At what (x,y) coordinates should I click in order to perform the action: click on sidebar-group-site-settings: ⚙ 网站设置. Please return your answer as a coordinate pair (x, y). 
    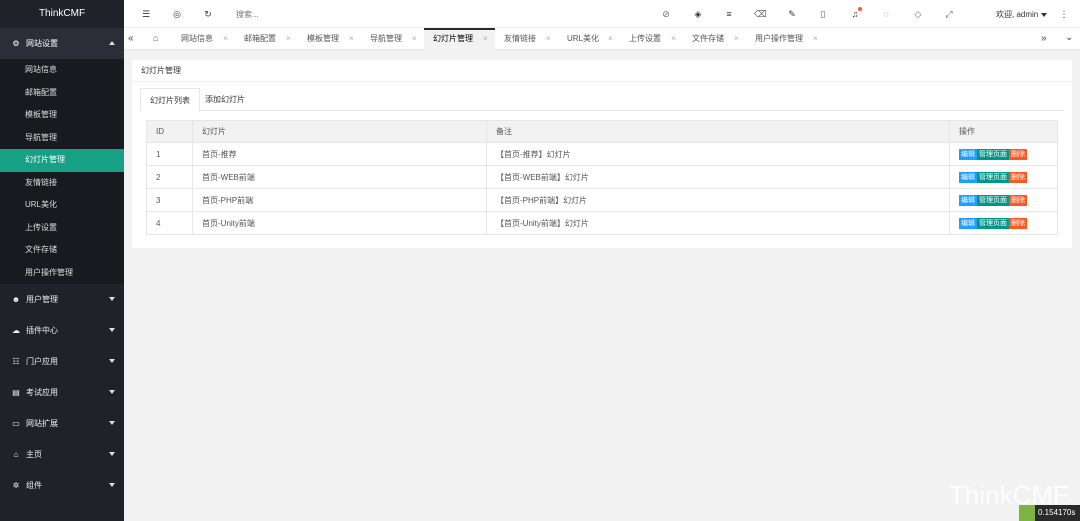
    Looking at the image, I should click on (62, 43).